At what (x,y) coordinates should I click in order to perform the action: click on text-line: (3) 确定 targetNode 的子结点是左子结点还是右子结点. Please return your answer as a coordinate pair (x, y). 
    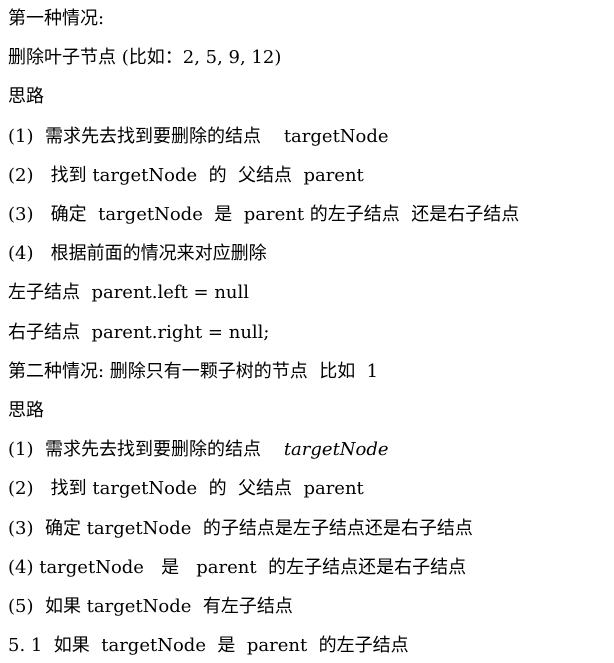
    Looking at the image, I should click on (240, 528).